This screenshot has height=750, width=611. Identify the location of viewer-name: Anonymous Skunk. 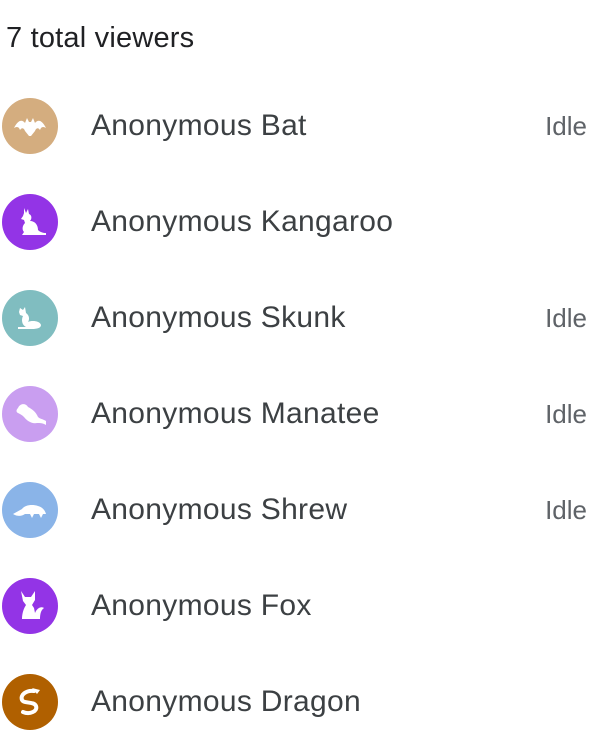
(218, 317).